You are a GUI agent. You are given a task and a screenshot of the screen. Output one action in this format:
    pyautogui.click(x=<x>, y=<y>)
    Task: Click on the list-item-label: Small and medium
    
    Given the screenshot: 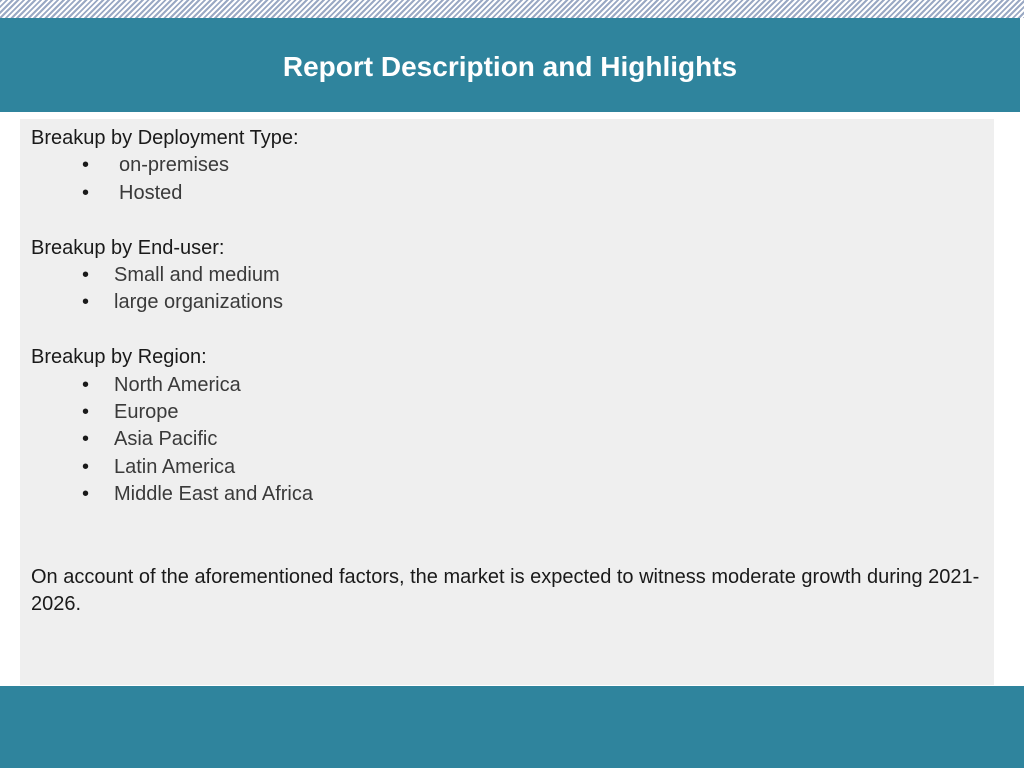 What is the action you would take?
    pyautogui.click(x=197, y=275)
    